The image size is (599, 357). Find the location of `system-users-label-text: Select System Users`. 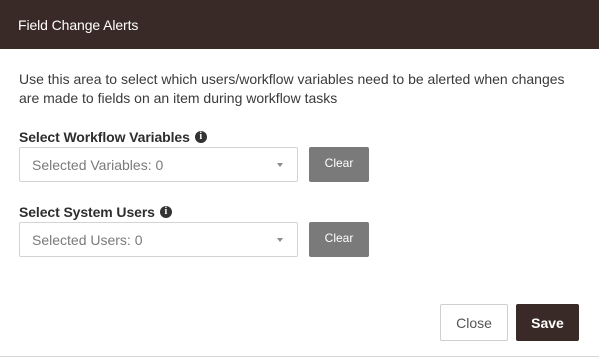

system-users-label-text: Select System Users is located at coordinates (87, 212).